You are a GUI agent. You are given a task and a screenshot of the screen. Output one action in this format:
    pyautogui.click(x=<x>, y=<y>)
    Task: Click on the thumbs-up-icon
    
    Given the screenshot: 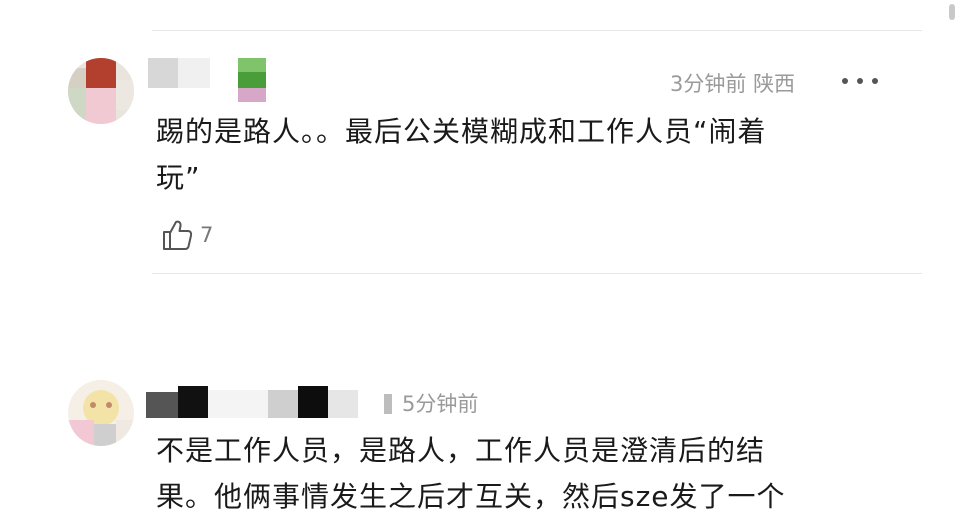 What is the action you would take?
    pyautogui.click(x=178, y=235)
    